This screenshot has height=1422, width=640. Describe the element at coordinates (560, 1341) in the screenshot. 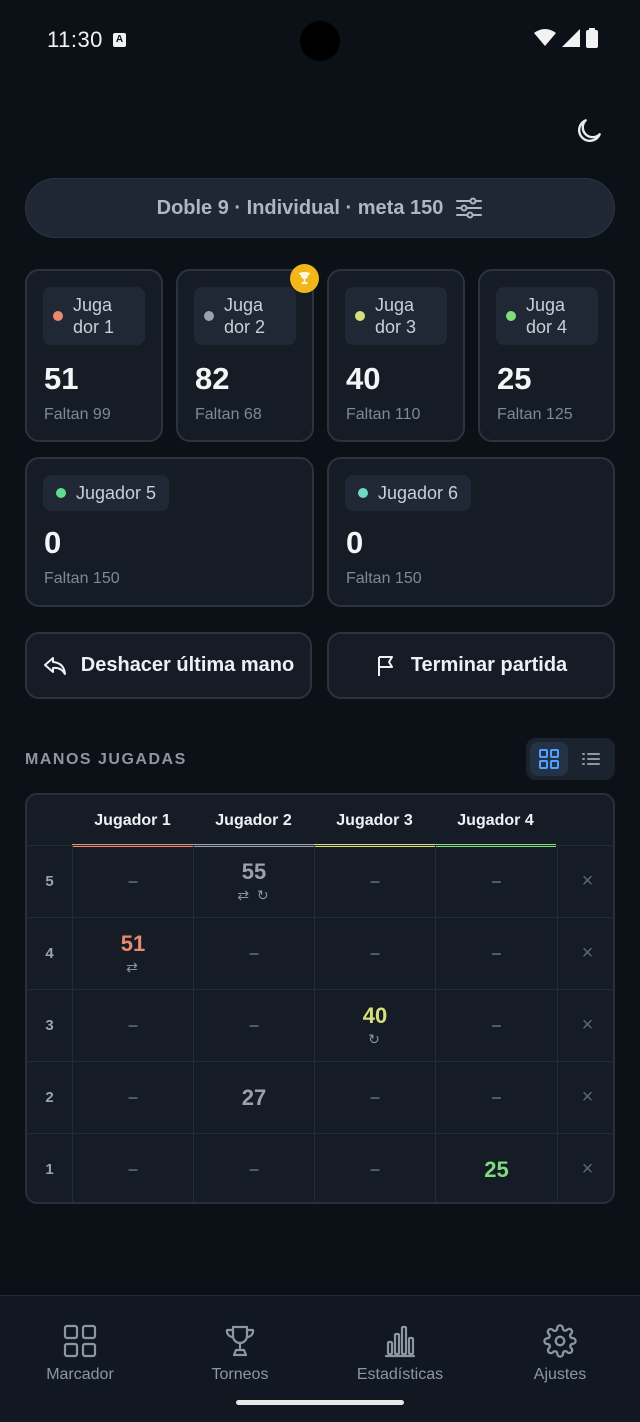

I see `gear-icon` at that location.